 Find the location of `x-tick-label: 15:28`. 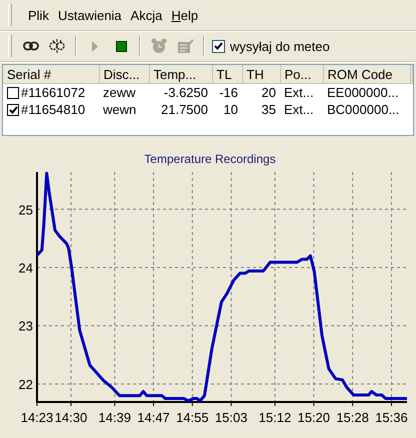

x-tick-label: 15:28 is located at coordinates (352, 417).